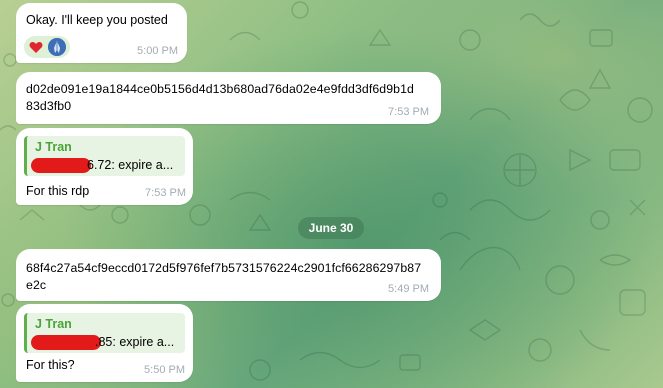  I want to click on message-text: For this rdp, so click(58, 191).